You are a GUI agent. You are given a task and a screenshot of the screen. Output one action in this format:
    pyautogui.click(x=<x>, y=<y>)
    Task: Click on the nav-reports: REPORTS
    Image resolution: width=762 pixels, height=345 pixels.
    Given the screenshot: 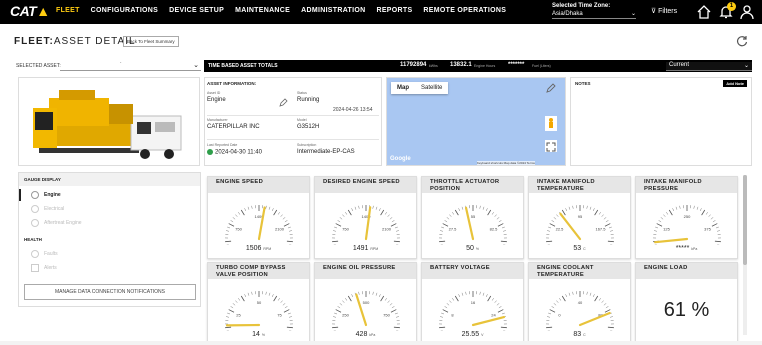 What is the action you would take?
    pyautogui.click(x=394, y=10)
    